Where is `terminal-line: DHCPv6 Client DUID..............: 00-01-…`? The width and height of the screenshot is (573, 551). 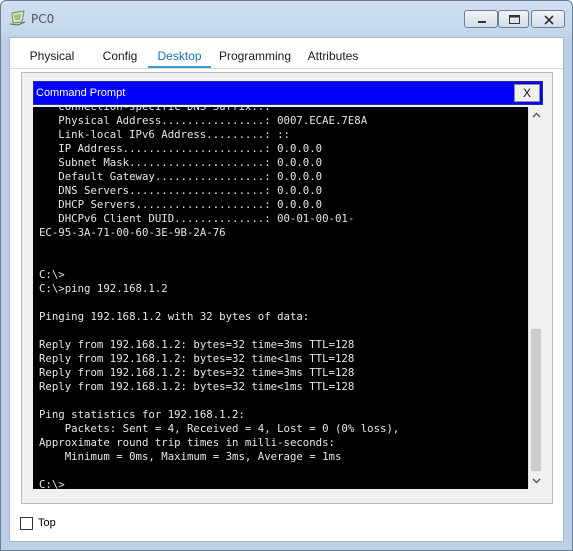
terminal-line: DHCPv6 Client DUID..............: 00-01-… is located at coordinates (197, 218).